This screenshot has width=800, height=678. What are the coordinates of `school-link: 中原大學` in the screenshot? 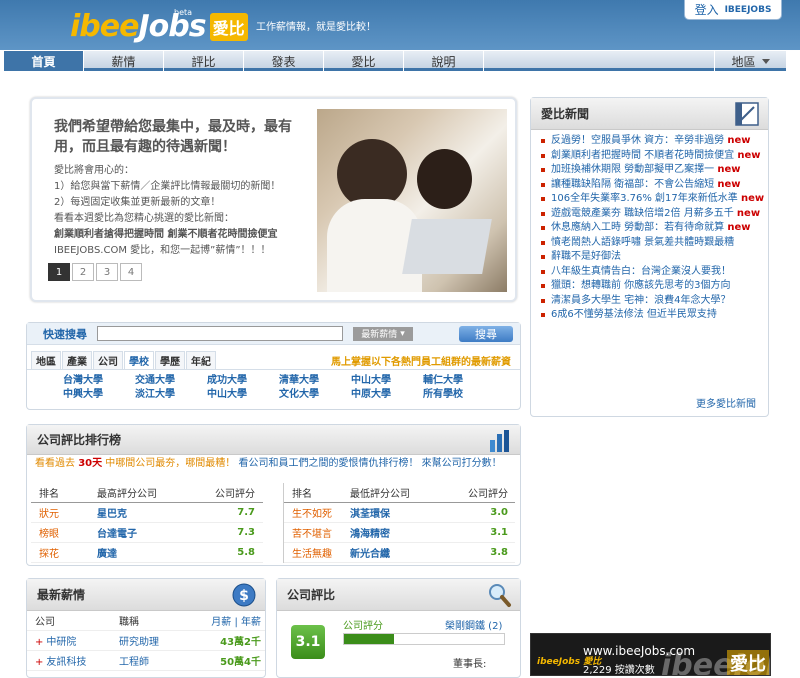 It's located at (387, 395).